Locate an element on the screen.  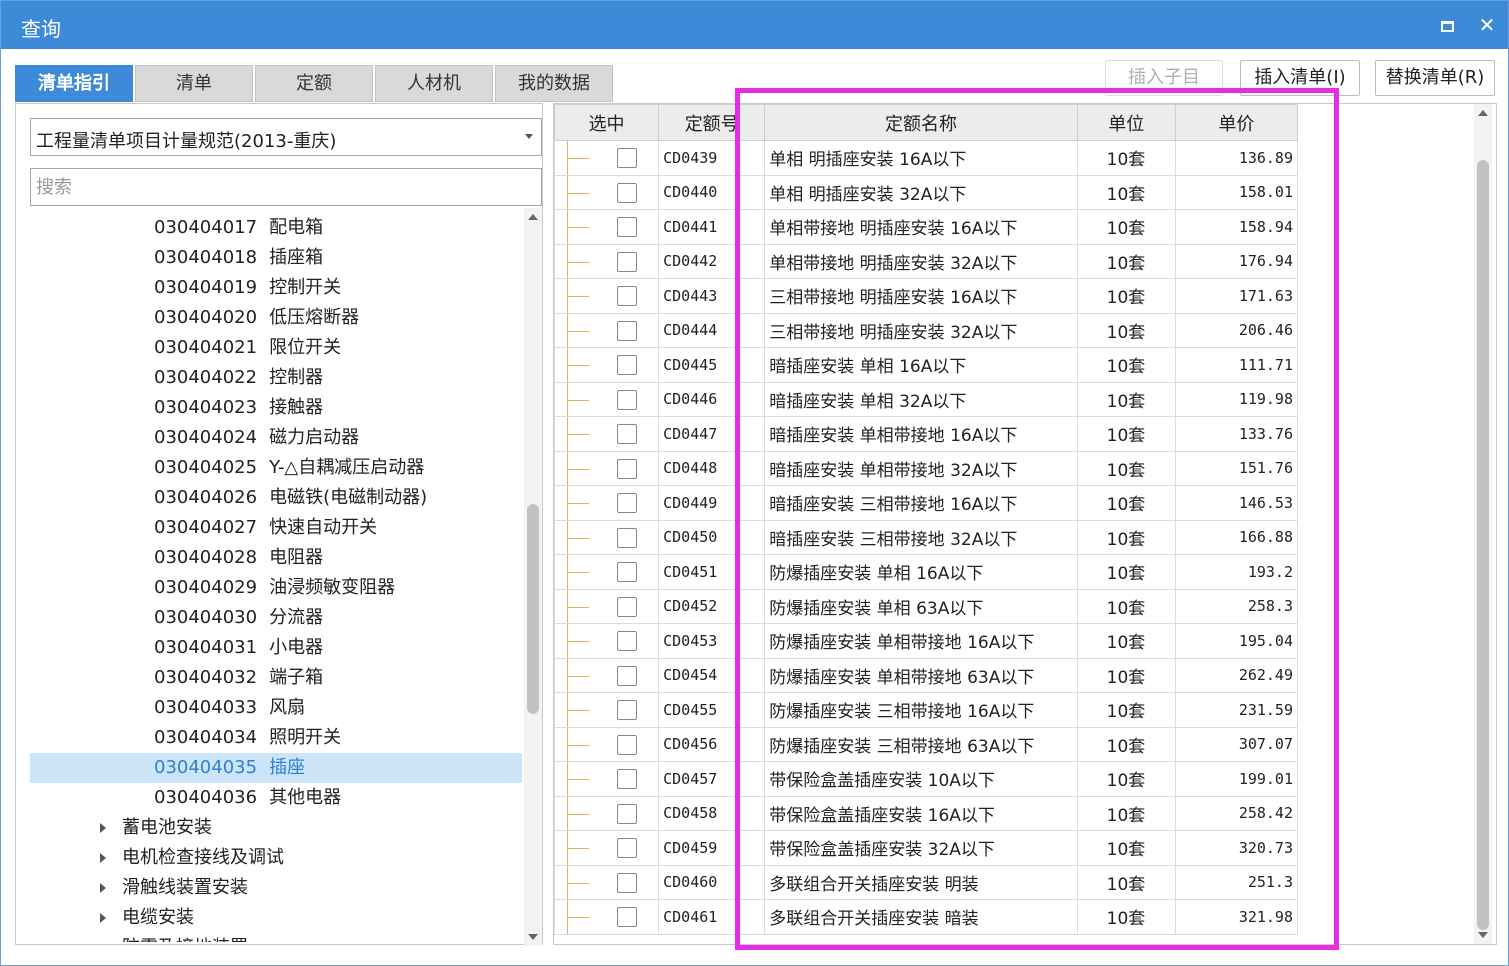
table-row: CD0453 防爆插座安装 单相带接地 16A以下 10套 195.04 is located at coordinates (926, 641).